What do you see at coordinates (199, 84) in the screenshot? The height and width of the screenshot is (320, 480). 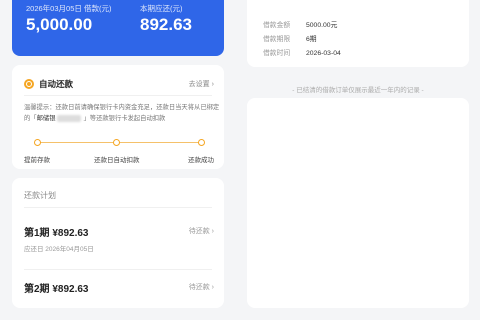 I see `autopay-link-label: 去设置` at bounding box center [199, 84].